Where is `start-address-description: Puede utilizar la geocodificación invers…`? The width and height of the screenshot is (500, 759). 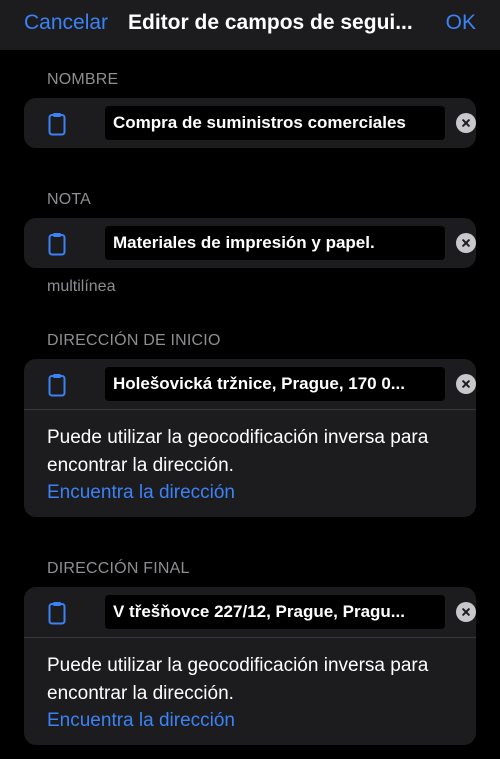
start-address-description: Puede utilizar la geocodificación invers… is located at coordinates (238, 451).